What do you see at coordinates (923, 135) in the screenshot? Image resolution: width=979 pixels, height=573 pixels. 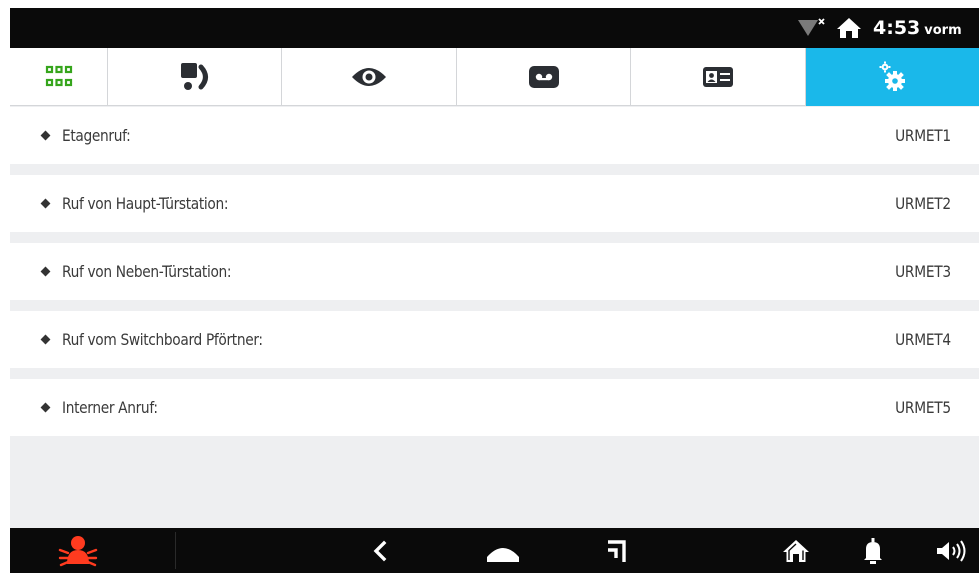 I see `list-item-value: URMET1` at bounding box center [923, 135].